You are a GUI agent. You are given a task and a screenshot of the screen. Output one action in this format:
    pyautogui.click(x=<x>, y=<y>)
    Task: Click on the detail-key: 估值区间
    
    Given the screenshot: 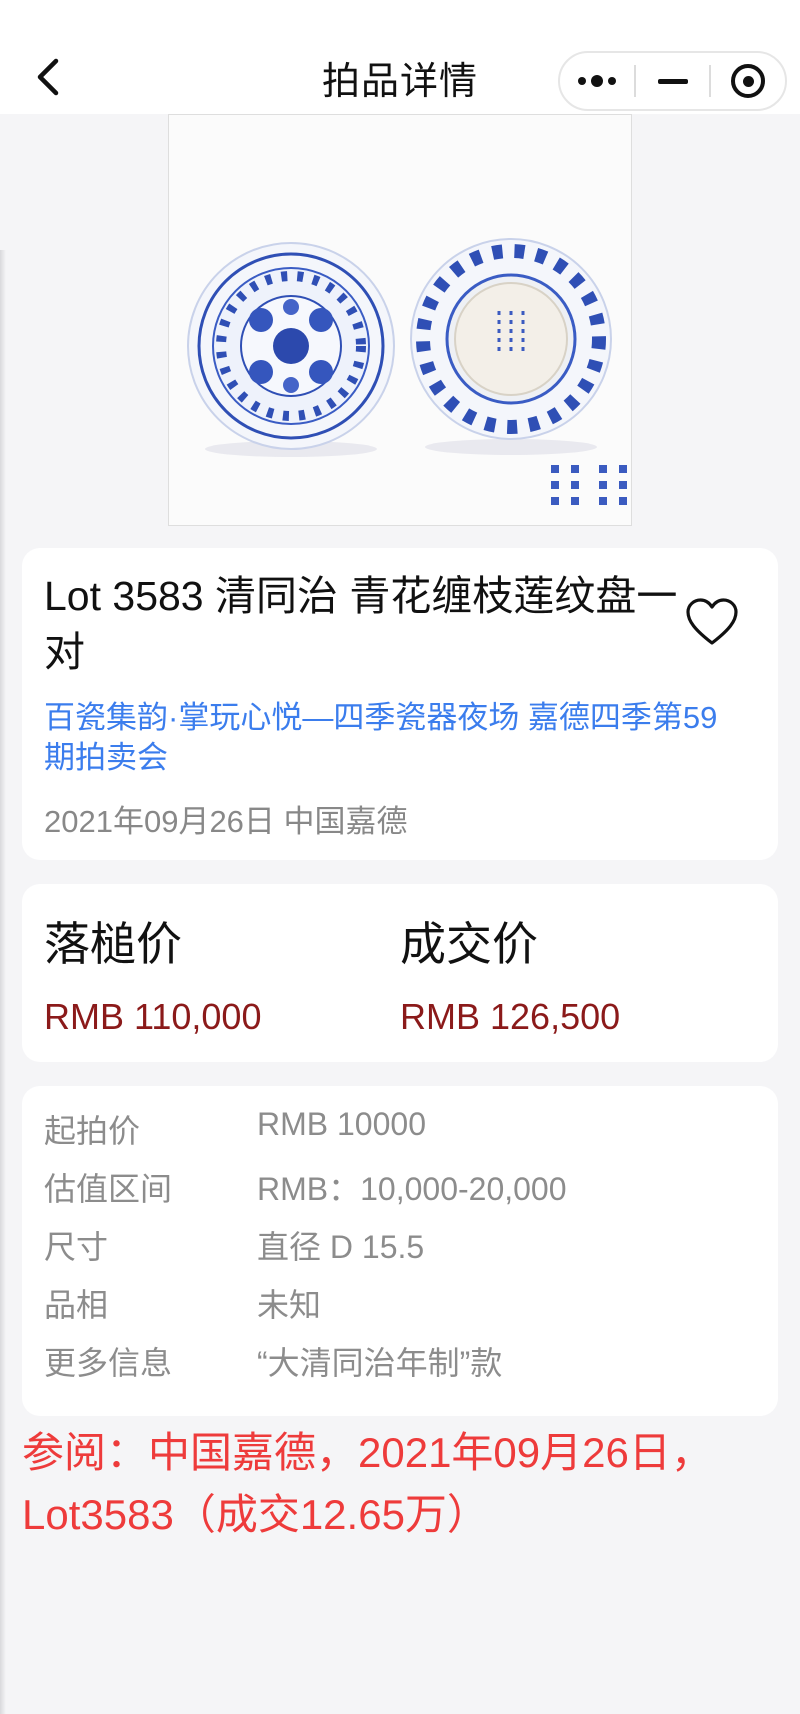 What is the action you would take?
    pyautogui.click(x=108, y=1189)
    